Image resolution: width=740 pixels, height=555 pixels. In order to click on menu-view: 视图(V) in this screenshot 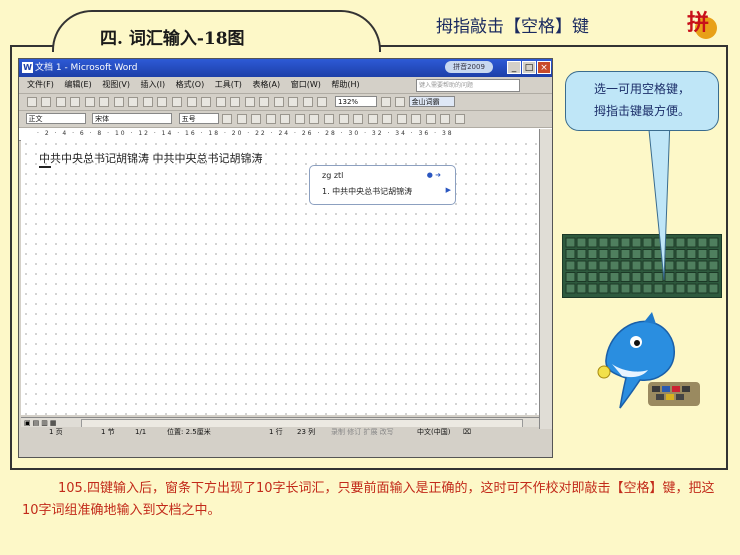, I will do `click(116, 85)`.